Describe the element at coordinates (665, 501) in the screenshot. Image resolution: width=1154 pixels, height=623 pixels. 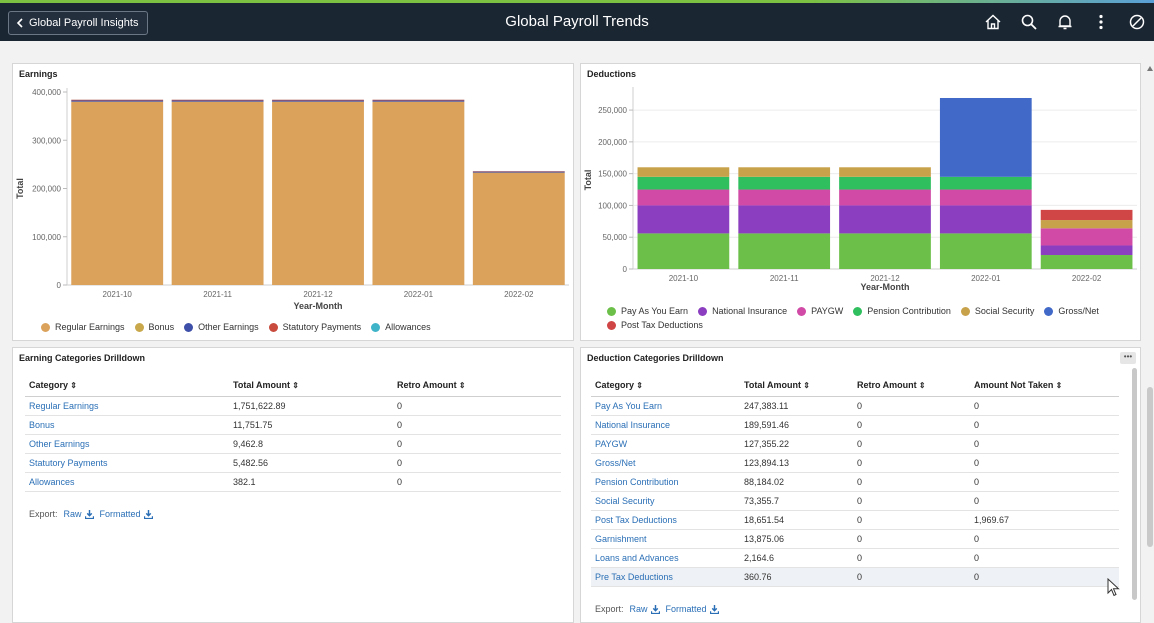
I see `category-link: Social Security` at that location.